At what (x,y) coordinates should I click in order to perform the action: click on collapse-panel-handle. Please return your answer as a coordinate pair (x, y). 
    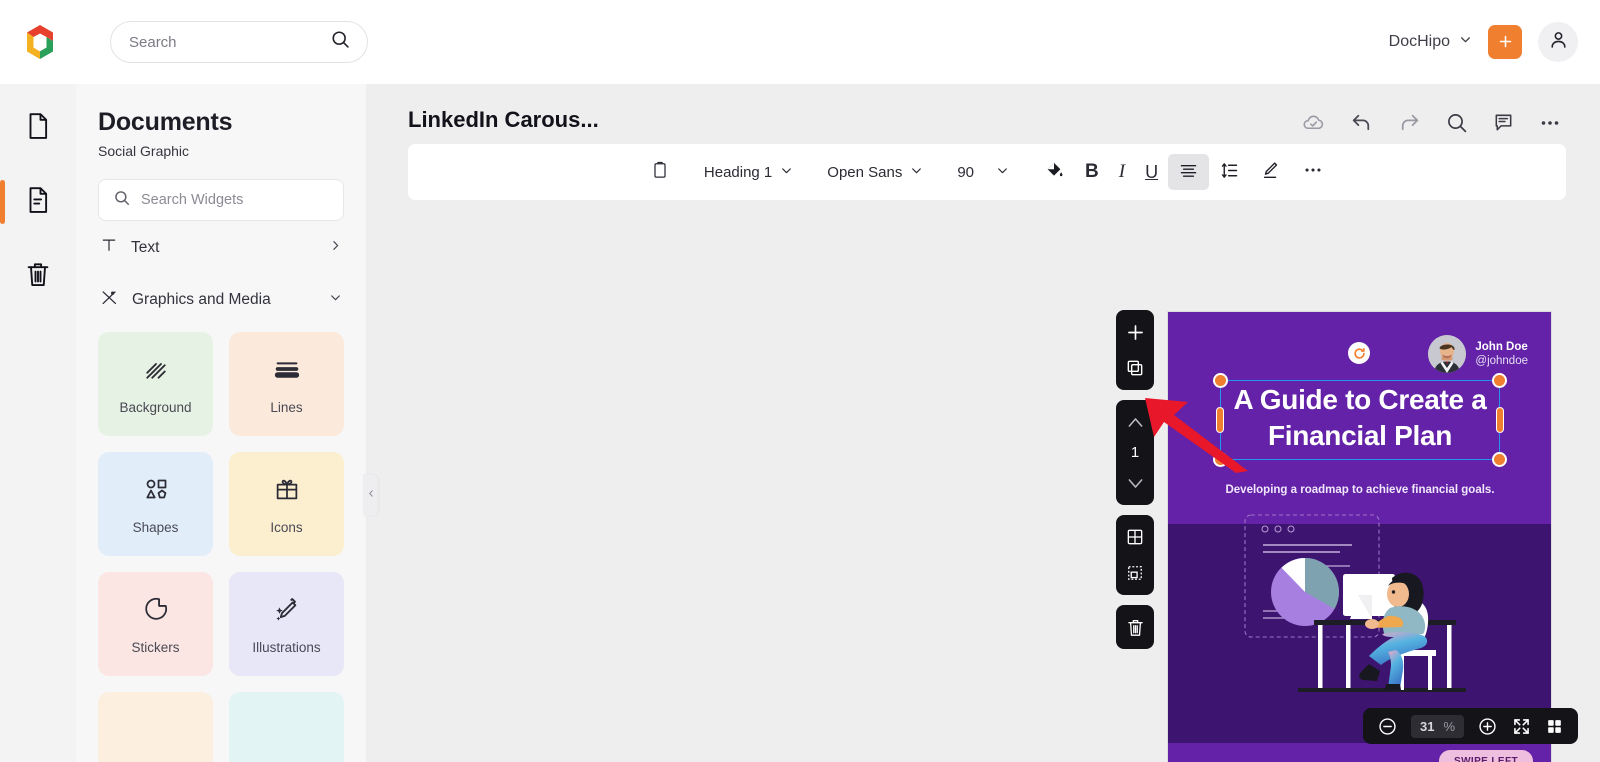
    Looking at the image, I should click on (370, 495).